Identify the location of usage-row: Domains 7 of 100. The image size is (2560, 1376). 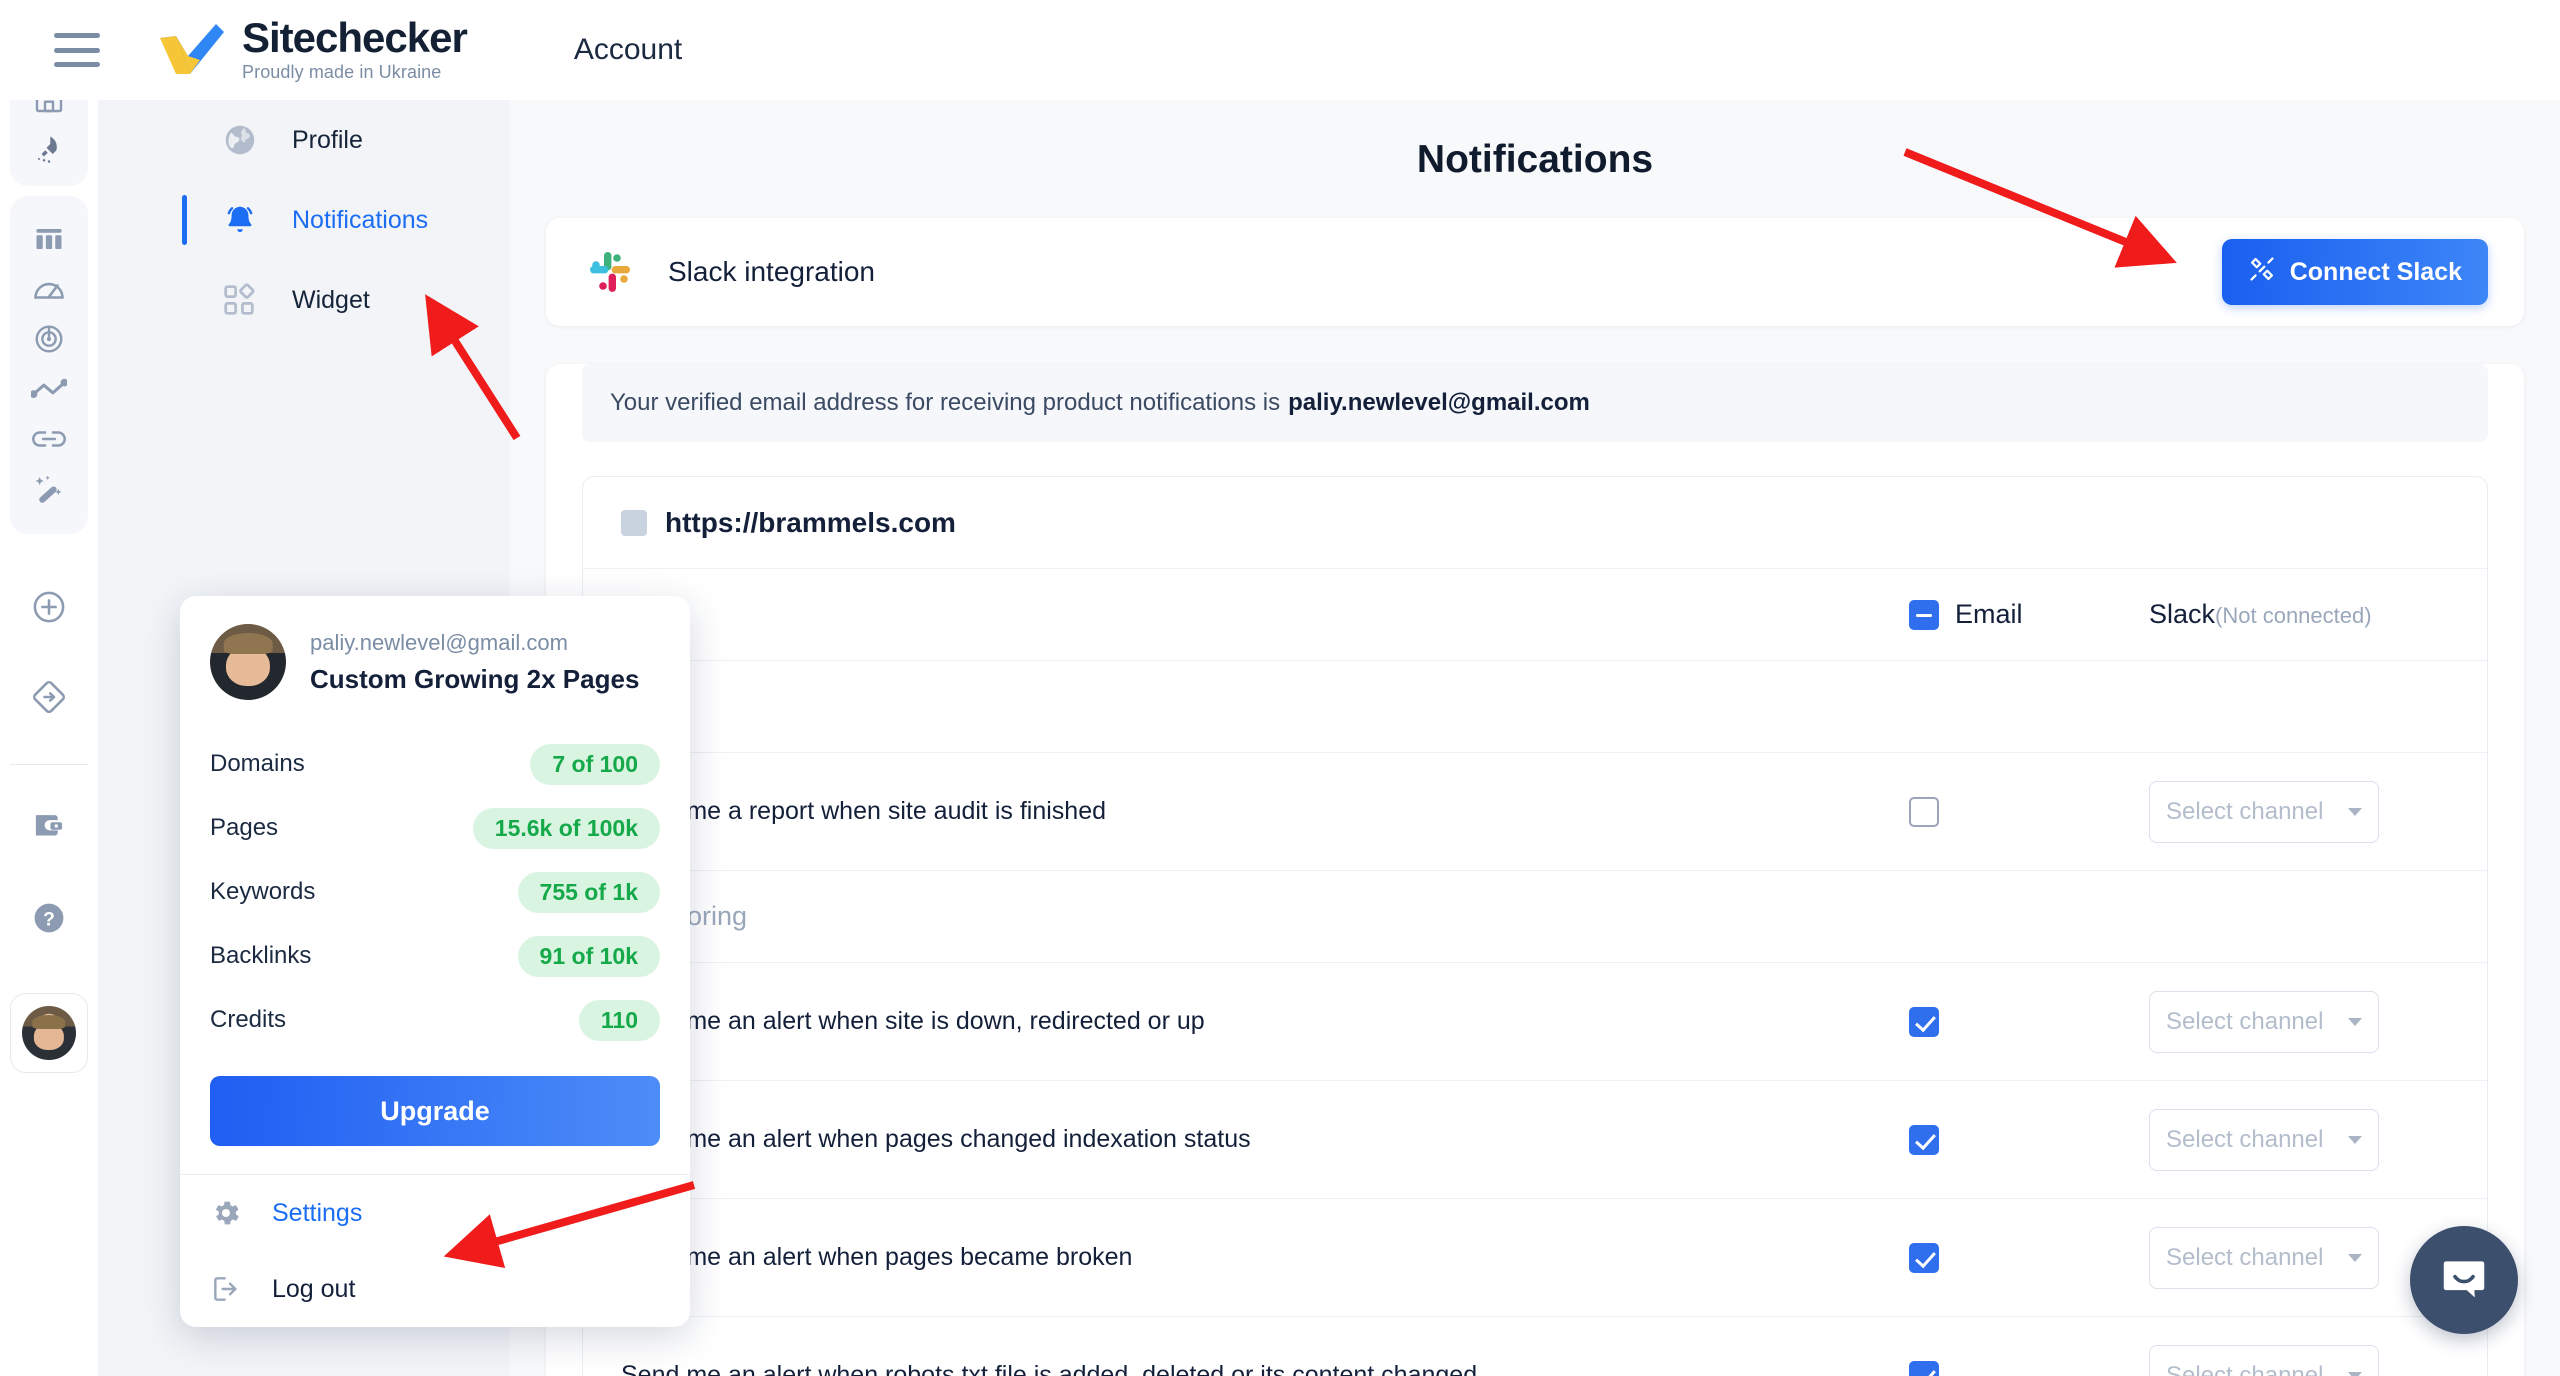
(435, 764).